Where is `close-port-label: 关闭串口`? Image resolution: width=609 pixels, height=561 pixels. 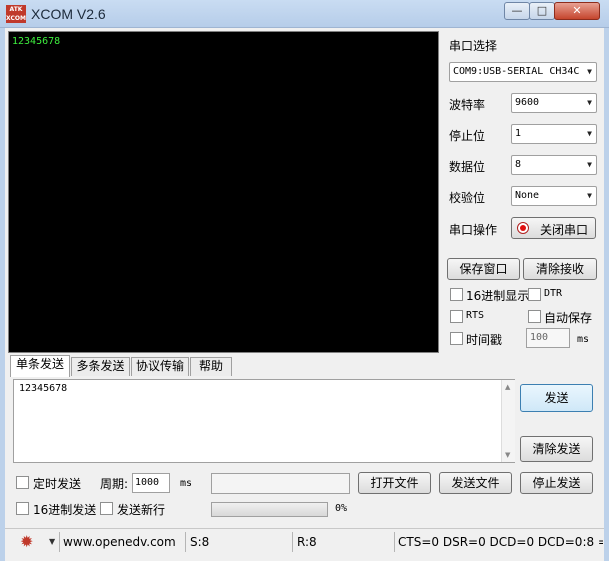
close-port-label: 关闭串口 is located at coordinates (564, 230).